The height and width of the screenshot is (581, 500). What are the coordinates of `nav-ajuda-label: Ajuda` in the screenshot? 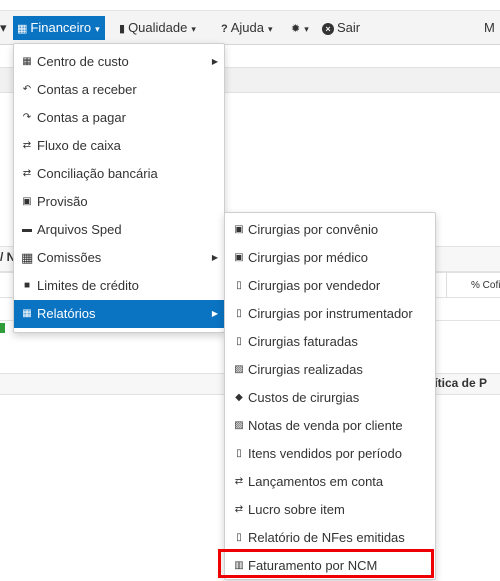 It's located at (247, 27).